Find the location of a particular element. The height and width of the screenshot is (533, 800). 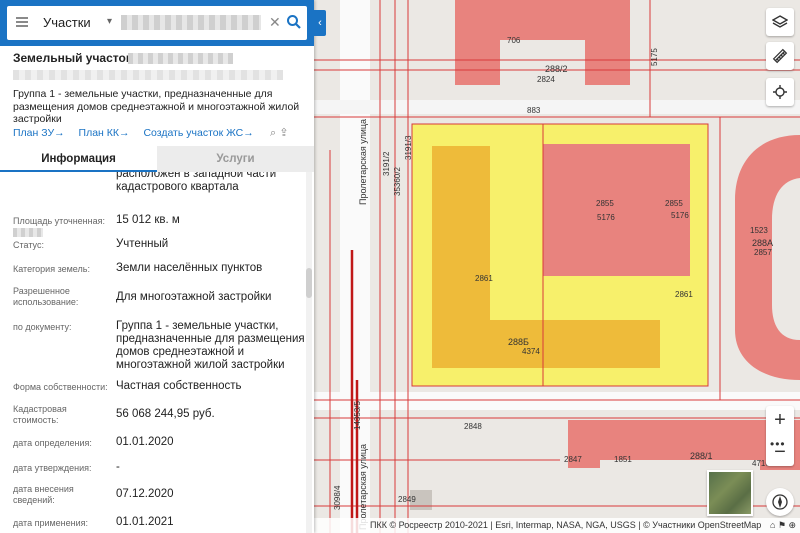

row-label: дата применения: is located at coordinates (51, 523).